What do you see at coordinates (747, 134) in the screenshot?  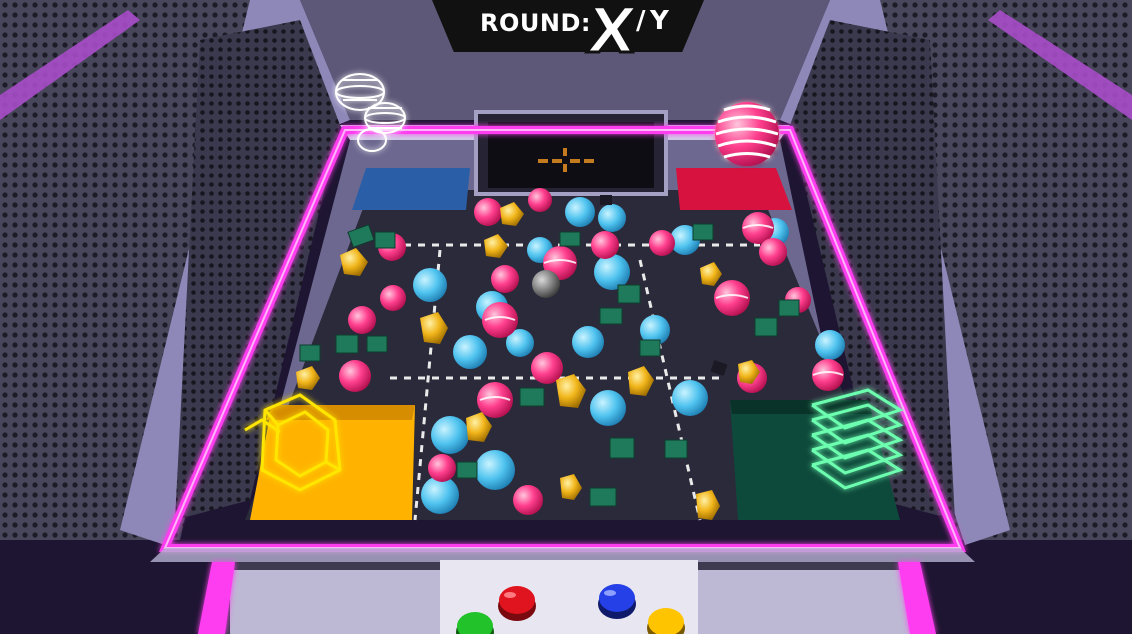 I see `hologram-striped-ball-icon` at bounding box center [747, 134].